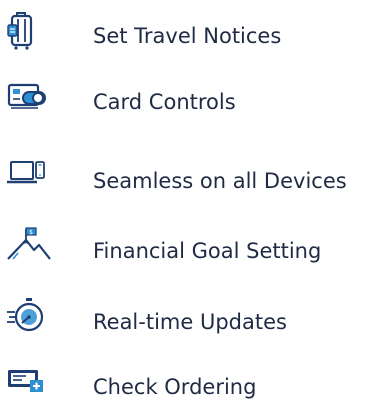  Describe the element at coordinates (36, 181) in the screenshot. I see `devices-icon` at that location.